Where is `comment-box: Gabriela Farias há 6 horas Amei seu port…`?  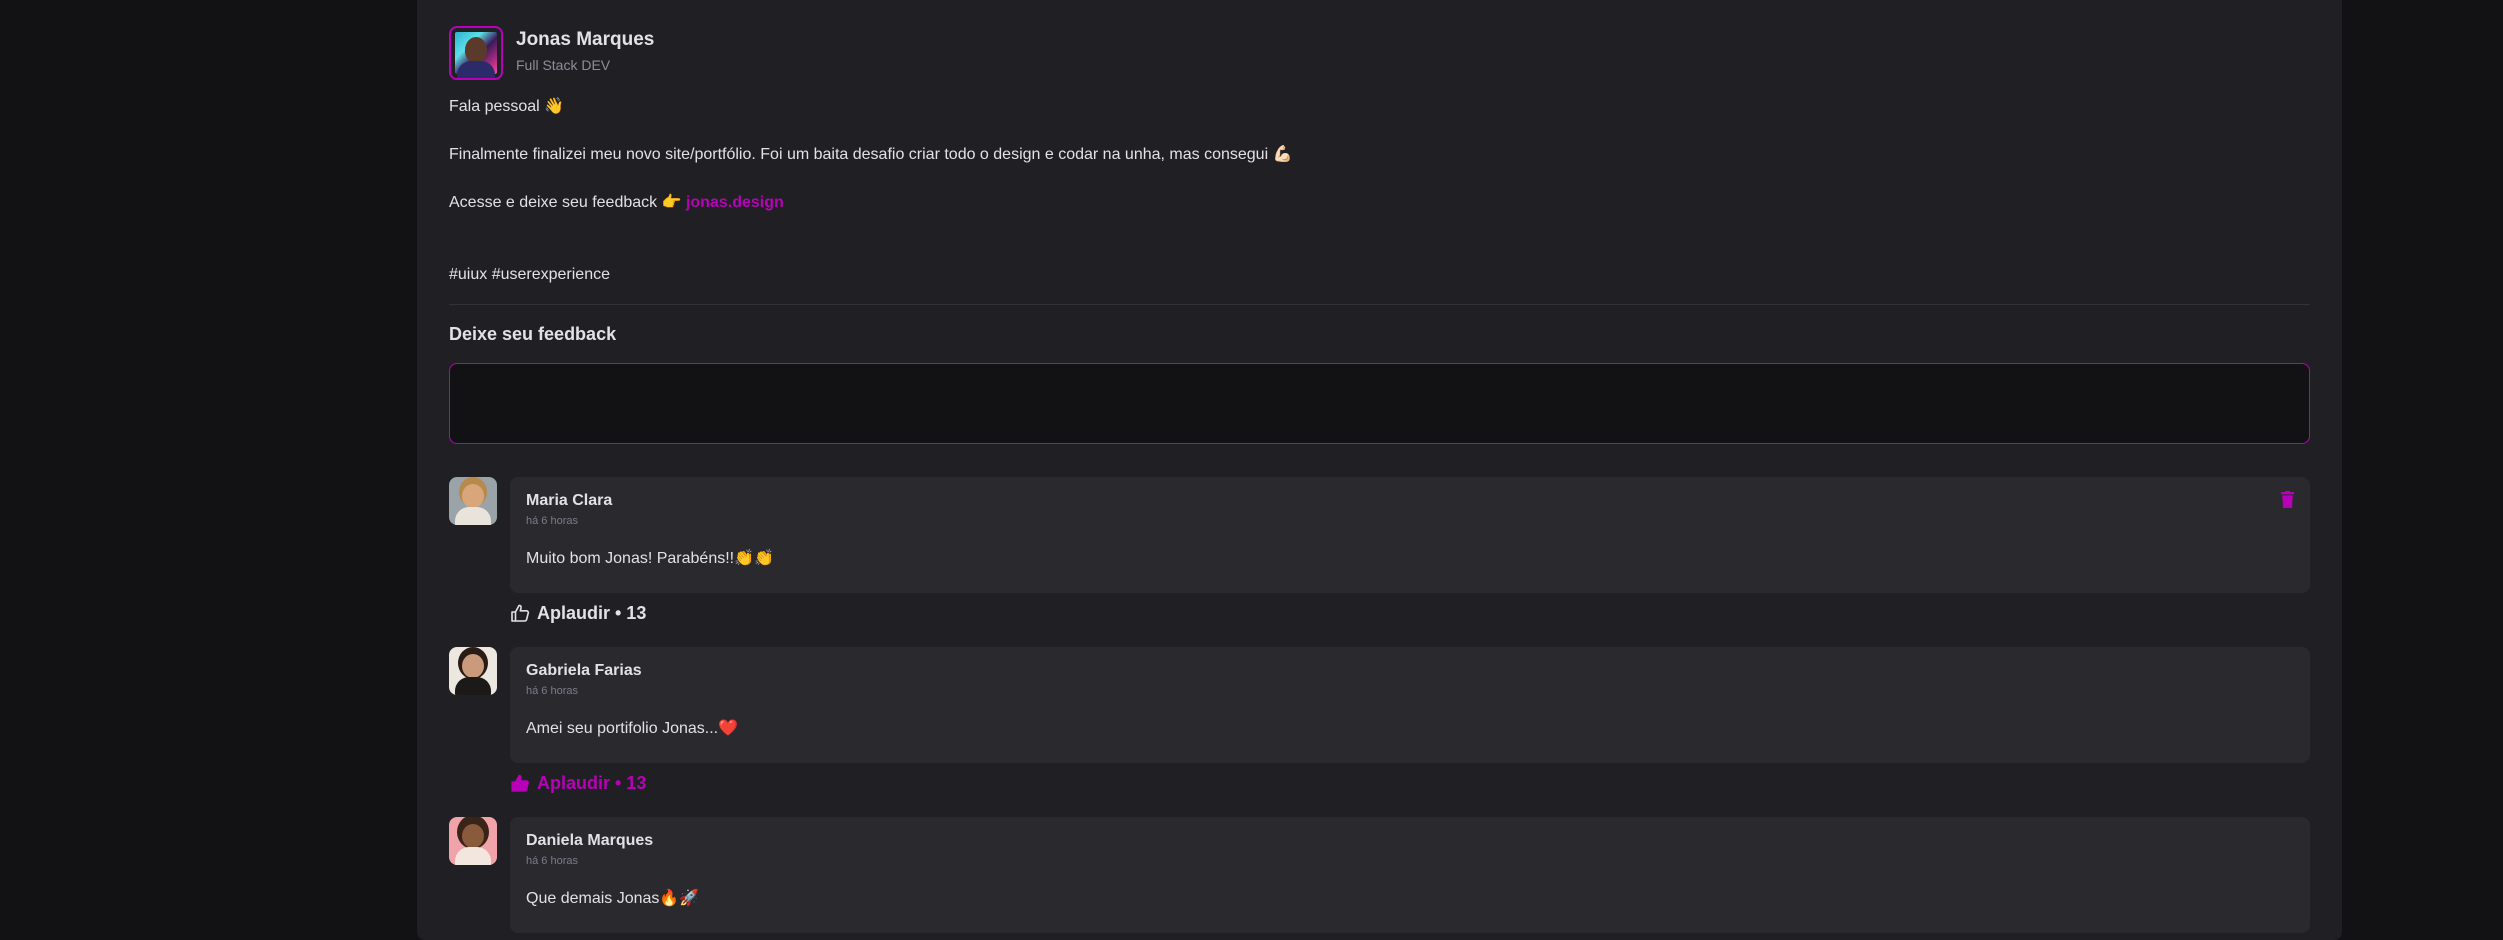 comment-box: Gabriela Farias há 6 horas Amei seu port… is located at coordinates (1410, 705).